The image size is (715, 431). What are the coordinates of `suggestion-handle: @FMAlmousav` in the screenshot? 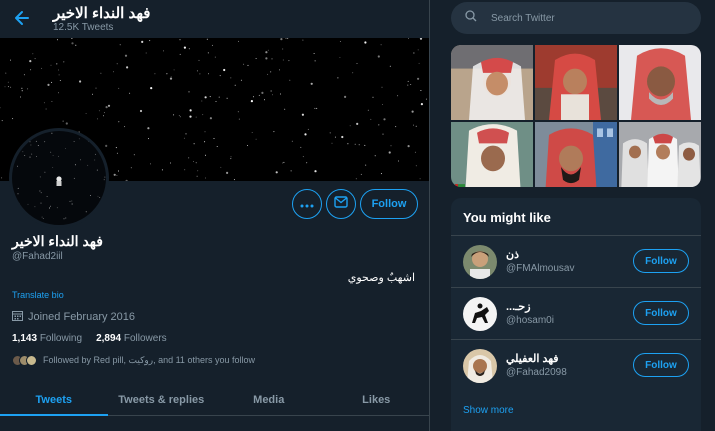 It's located at (540, 268).